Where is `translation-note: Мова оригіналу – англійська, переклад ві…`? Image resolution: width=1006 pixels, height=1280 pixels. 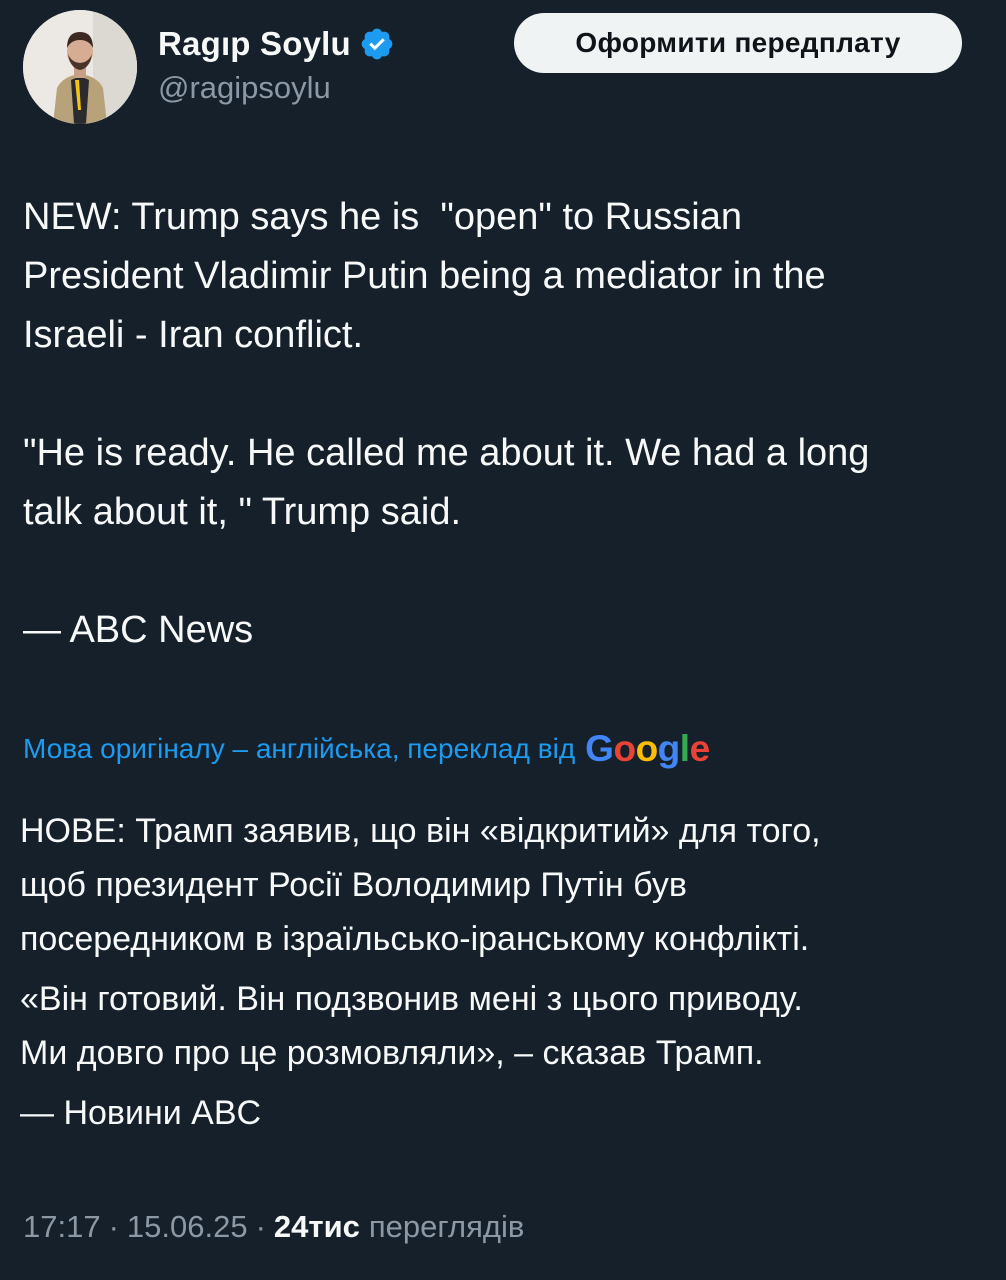 translation-note: Мова оригіналу – англійська, переклад ві… is located at coordinates (366, 749).